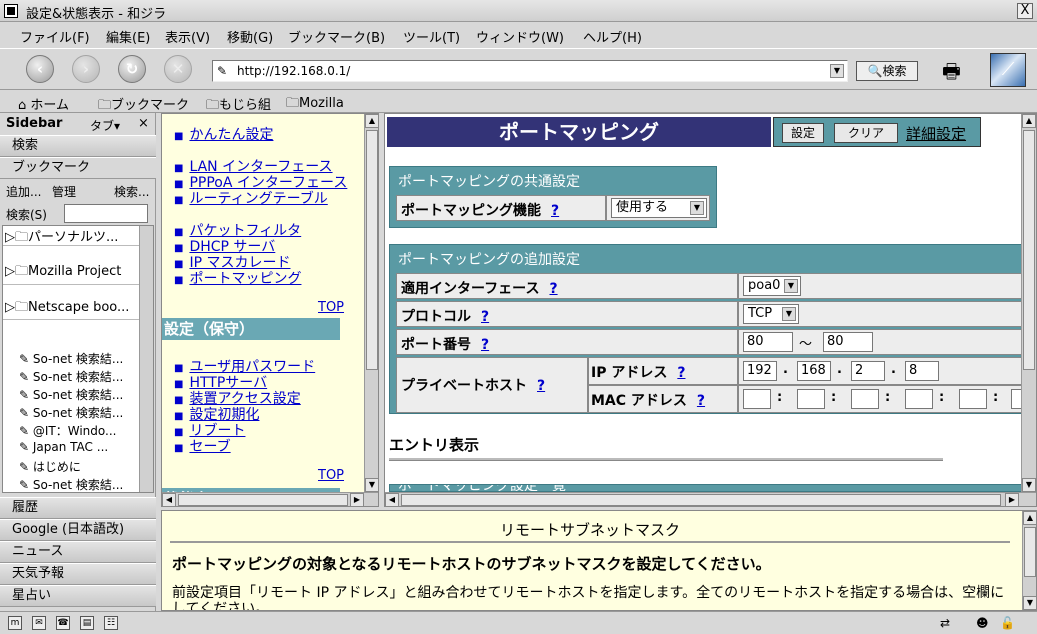  Describe the element at coordinates (922, 371) in the screenshot. I see `ip-octet-4-input: 8` at that location.